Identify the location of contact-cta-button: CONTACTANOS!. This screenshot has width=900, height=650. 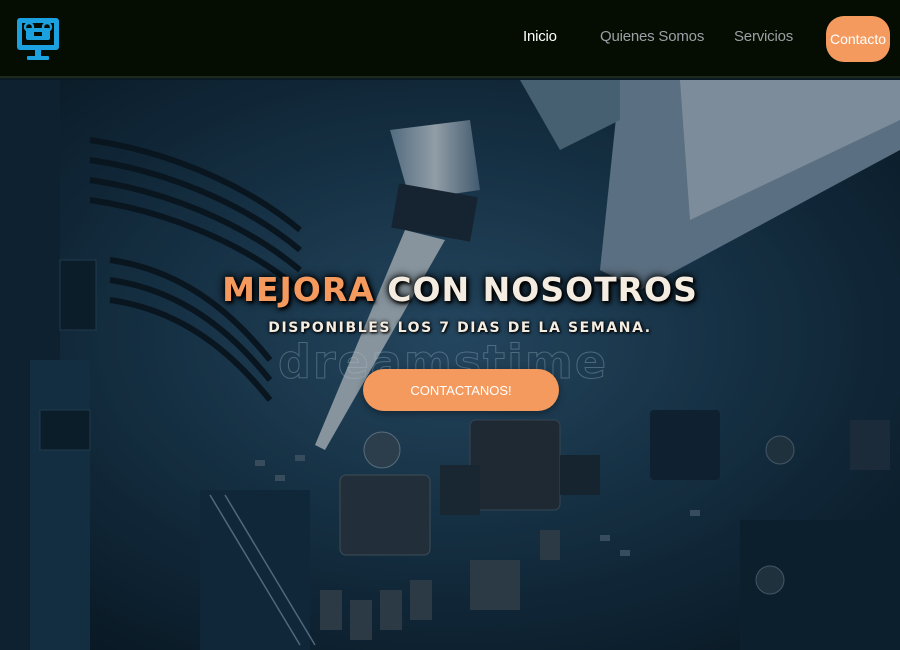
(461, 390).